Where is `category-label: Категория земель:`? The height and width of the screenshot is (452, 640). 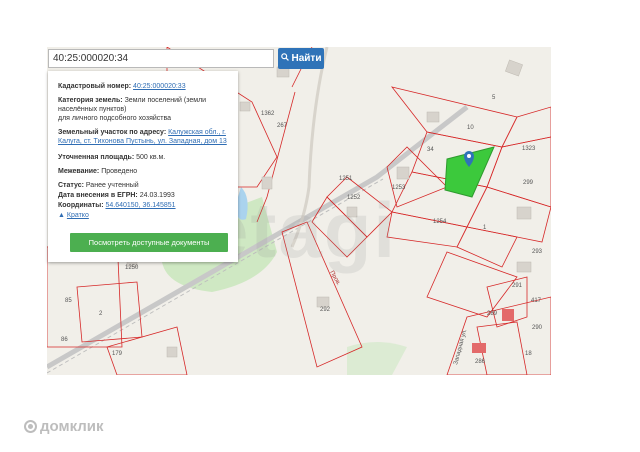 category-label: Категория земель: is located at coordinates (90, 100).